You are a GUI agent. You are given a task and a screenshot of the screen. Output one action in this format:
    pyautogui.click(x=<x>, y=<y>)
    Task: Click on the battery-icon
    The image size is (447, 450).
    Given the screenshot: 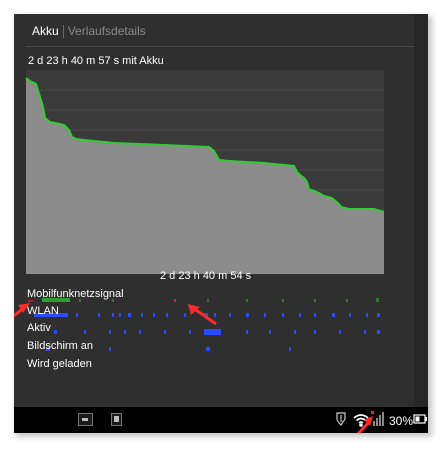 What is the action you would take?
    pyautogui.click(x=420, y=419)
    